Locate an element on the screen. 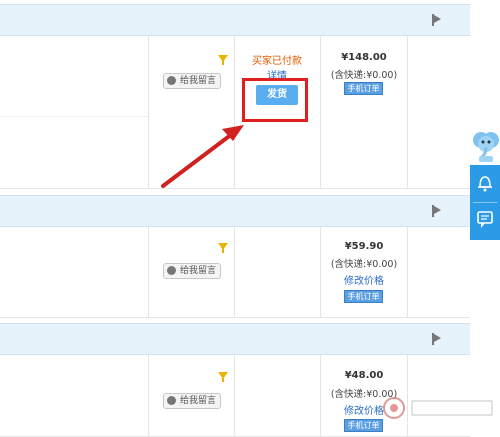  annotation-arrow is located at coordinates (202, 156).